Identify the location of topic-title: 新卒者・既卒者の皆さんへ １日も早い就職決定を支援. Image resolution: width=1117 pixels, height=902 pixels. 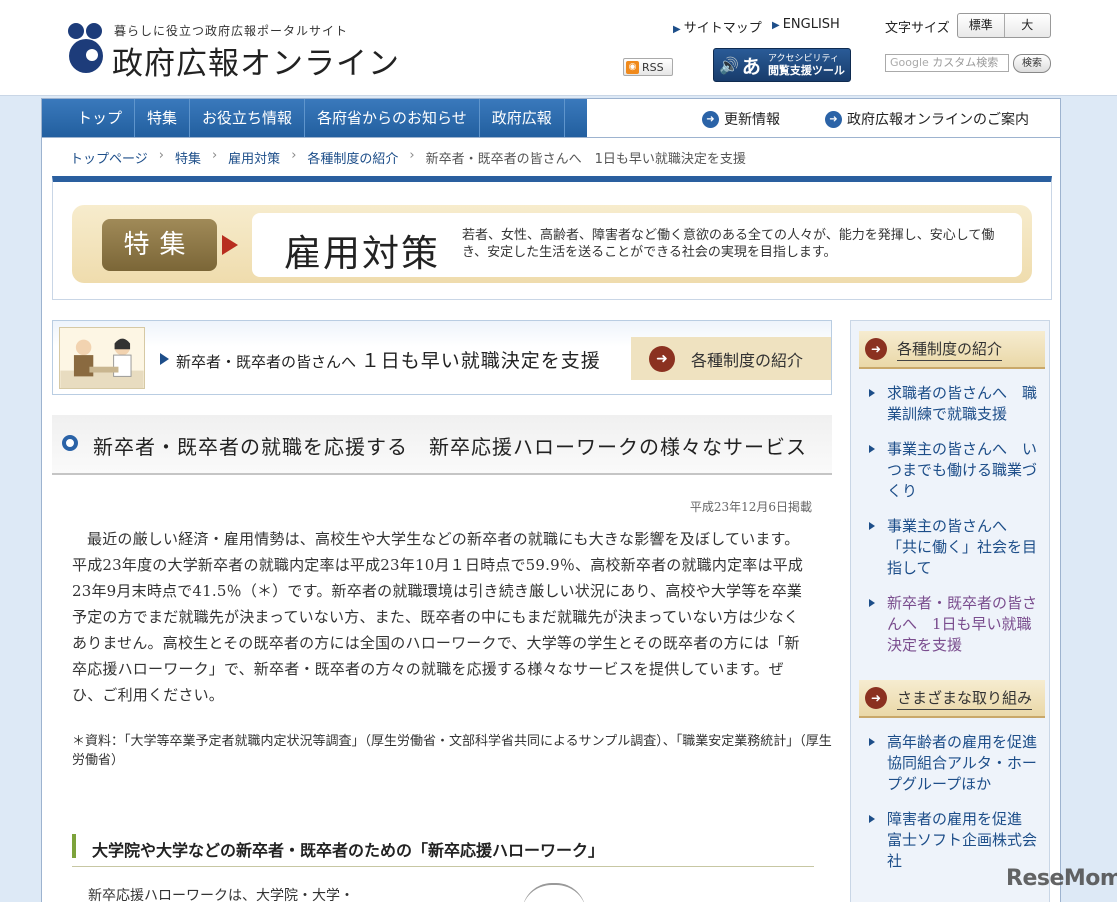
(388, 359).